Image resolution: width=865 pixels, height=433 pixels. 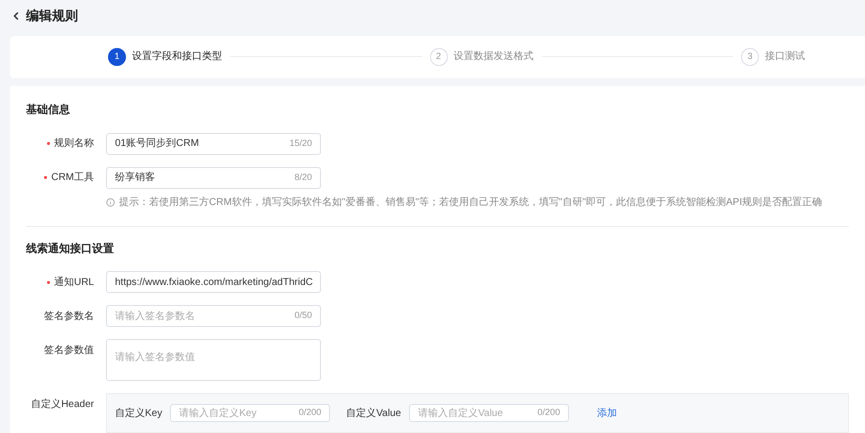 I want to click on section-title: 基础信息, so click(x=48, y=110).